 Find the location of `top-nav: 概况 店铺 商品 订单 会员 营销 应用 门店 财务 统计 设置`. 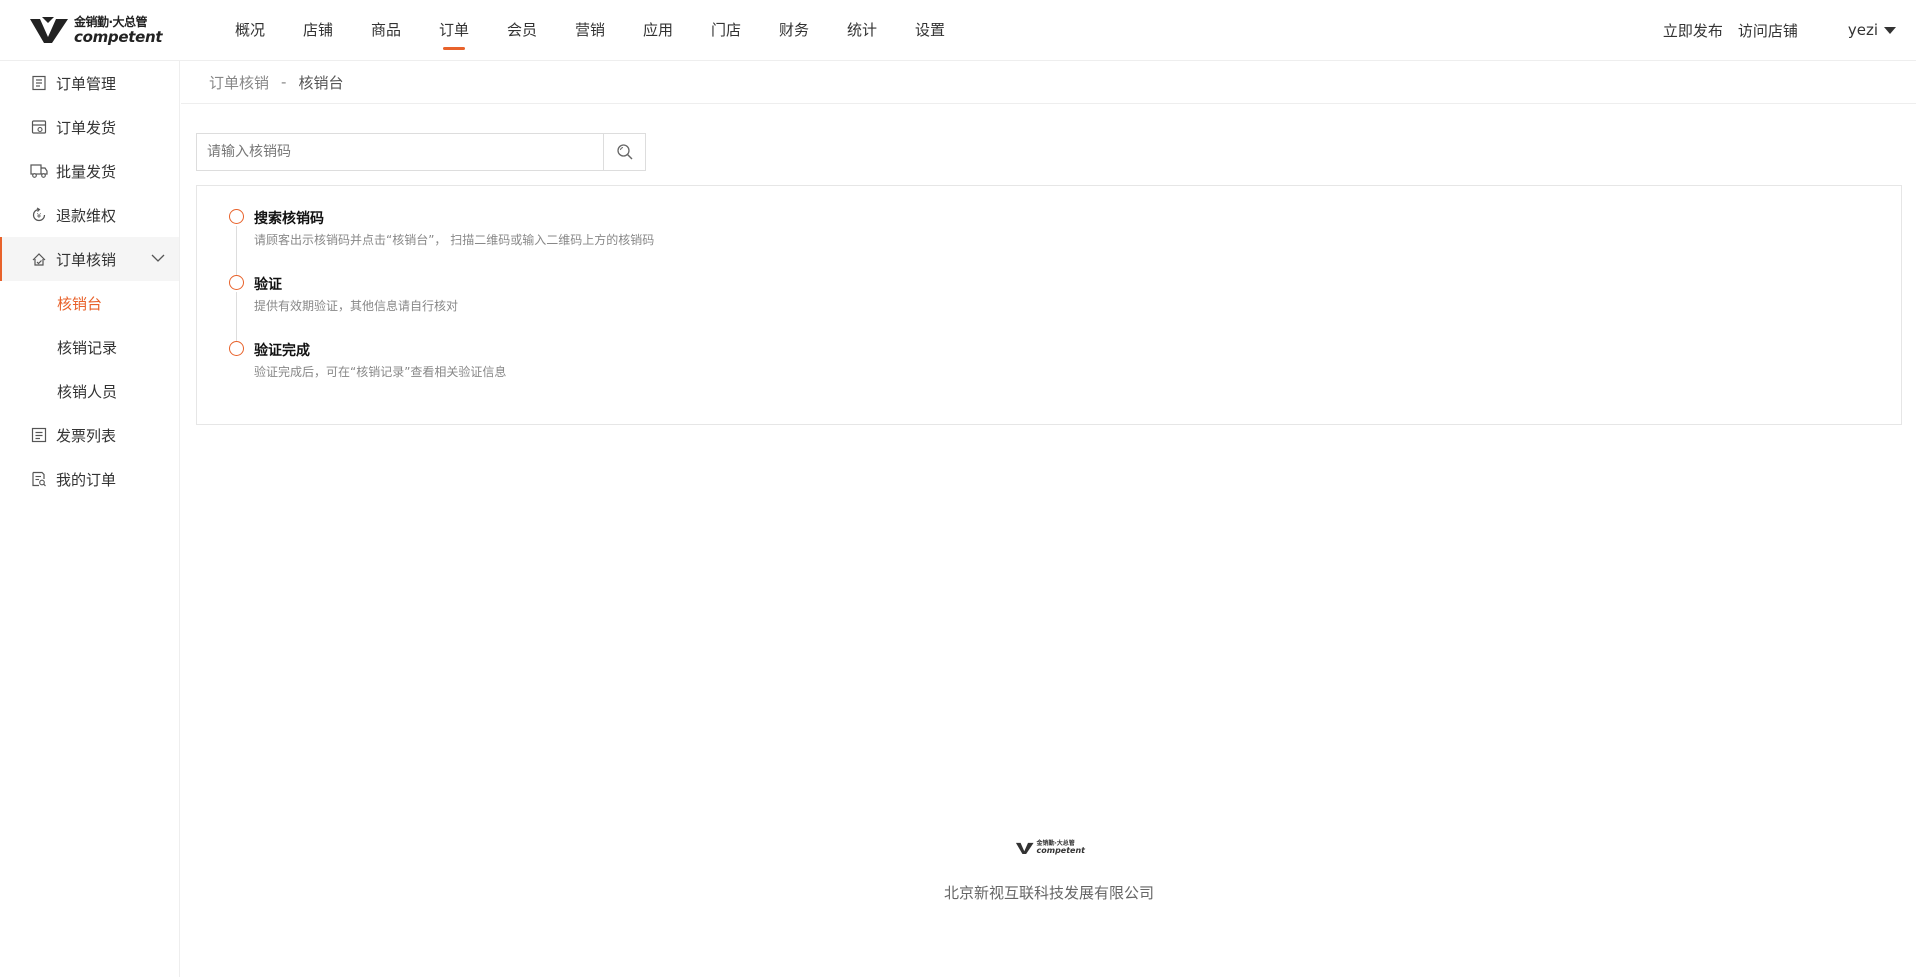

top-nav: 概况 店铺 商品 订单 会员 营销 应用 门店 财务 统计 设置 is located at coordinates (590, 30).